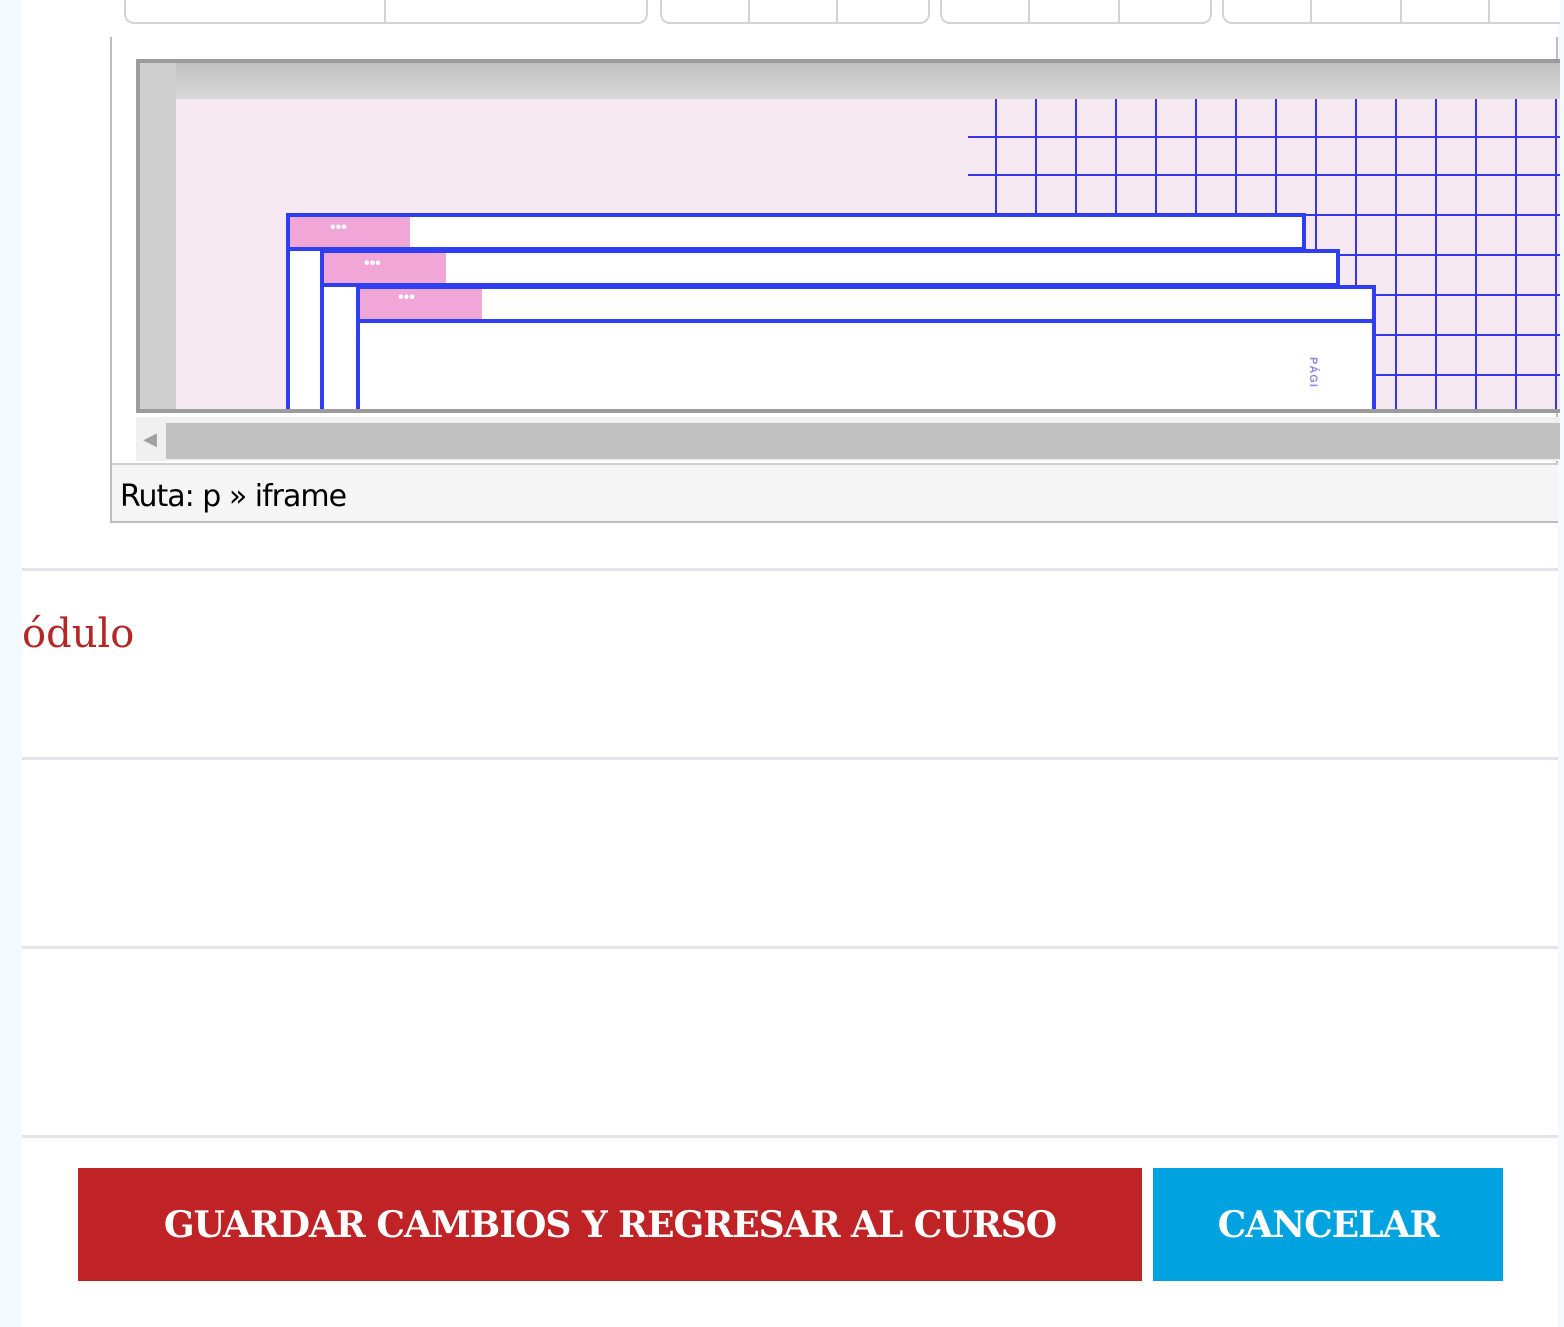 Image resolution: width=1564 pixels, height=1327 pixels. What do you see at coordinates (233, 496) in the screenshot?
I see `element-path: Ruta: p » iframe` at bounding box center [233, 496].